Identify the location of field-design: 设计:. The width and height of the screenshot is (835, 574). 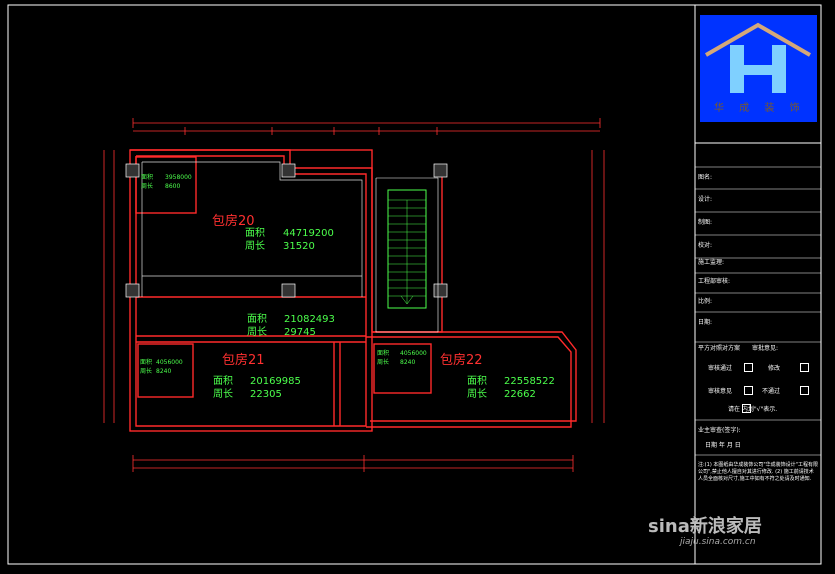
(705, 199).